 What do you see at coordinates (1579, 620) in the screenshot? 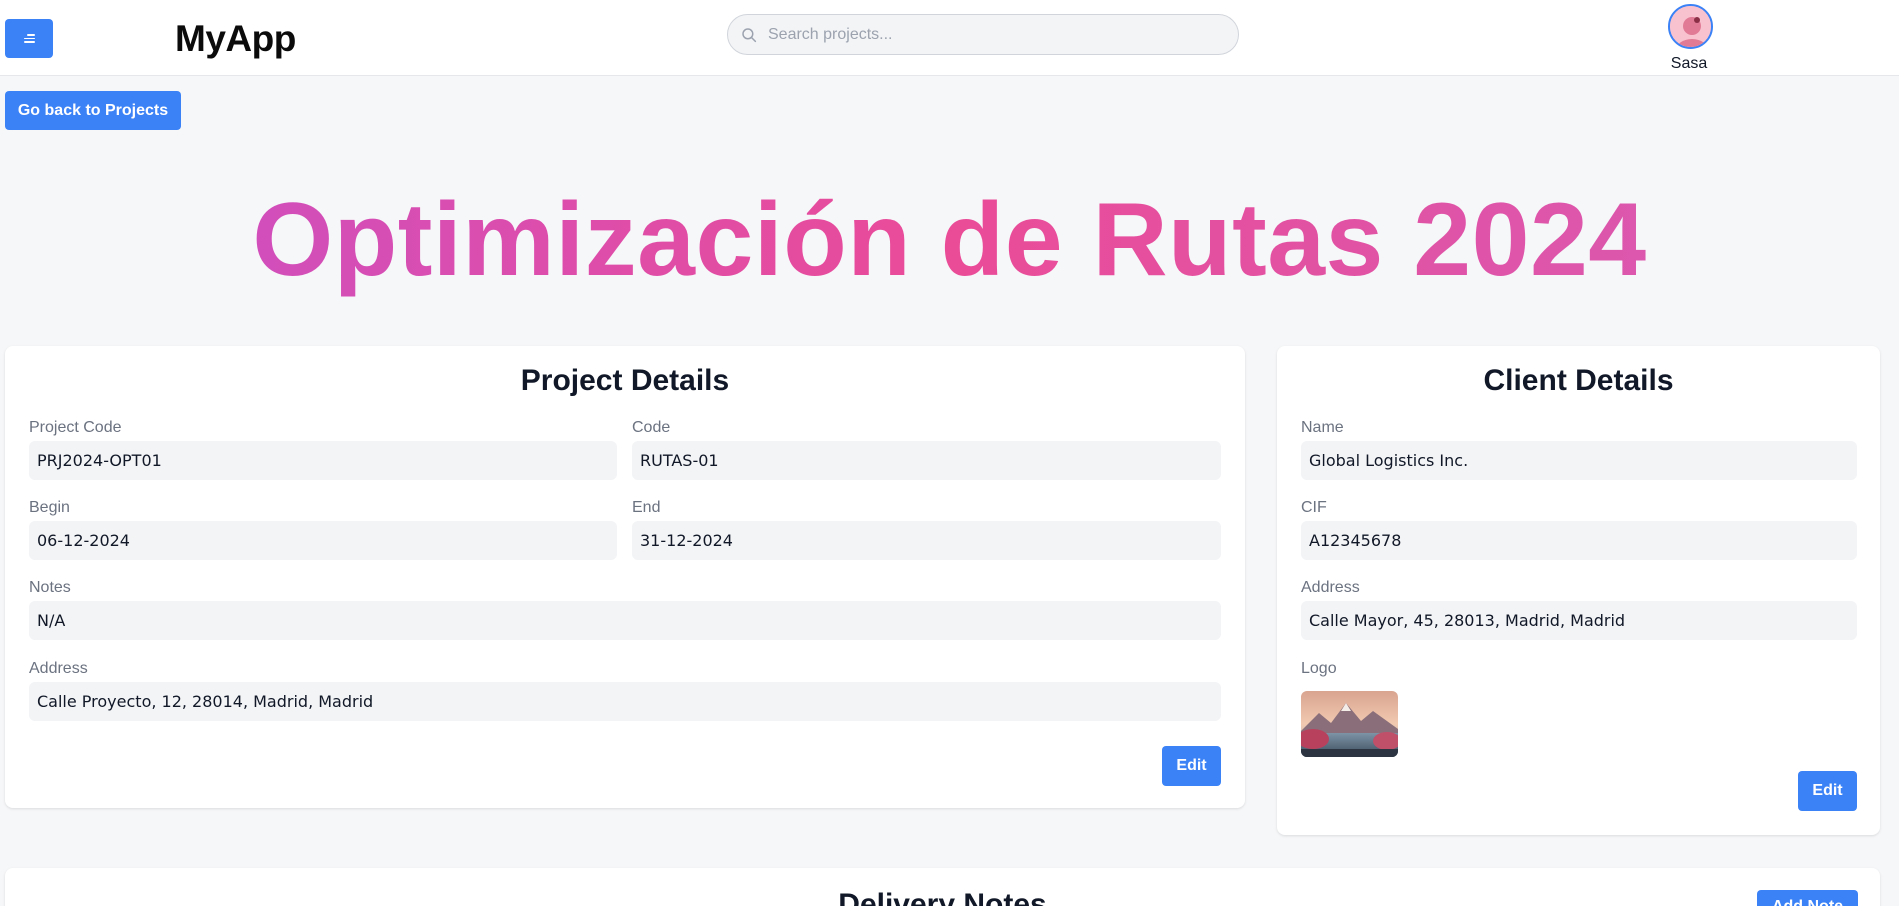
I see `client-address-value: Calle Mayor, 45, 28013, Madrid, Madrid` at bounding box center [1579, 620].